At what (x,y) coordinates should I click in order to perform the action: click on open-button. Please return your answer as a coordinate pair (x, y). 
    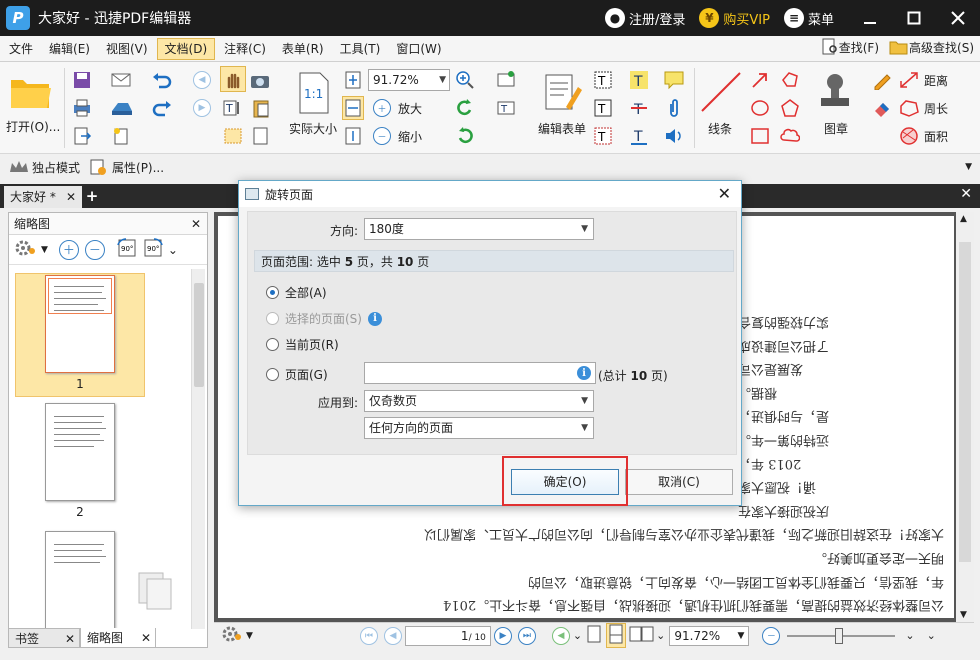
    Looking at the image, I should click on (31, 92).